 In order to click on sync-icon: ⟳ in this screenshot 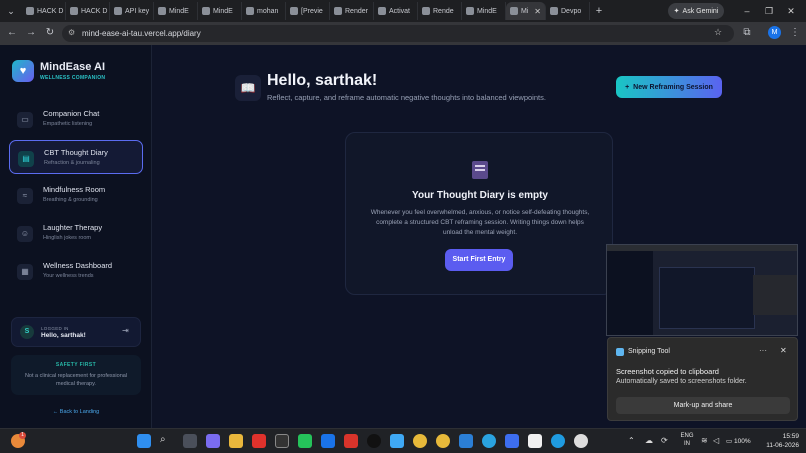, I will do `click(664, 440)`.